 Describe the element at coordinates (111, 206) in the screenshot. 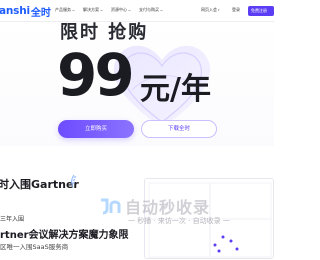

I see `watermark-logo-icon` at that location.